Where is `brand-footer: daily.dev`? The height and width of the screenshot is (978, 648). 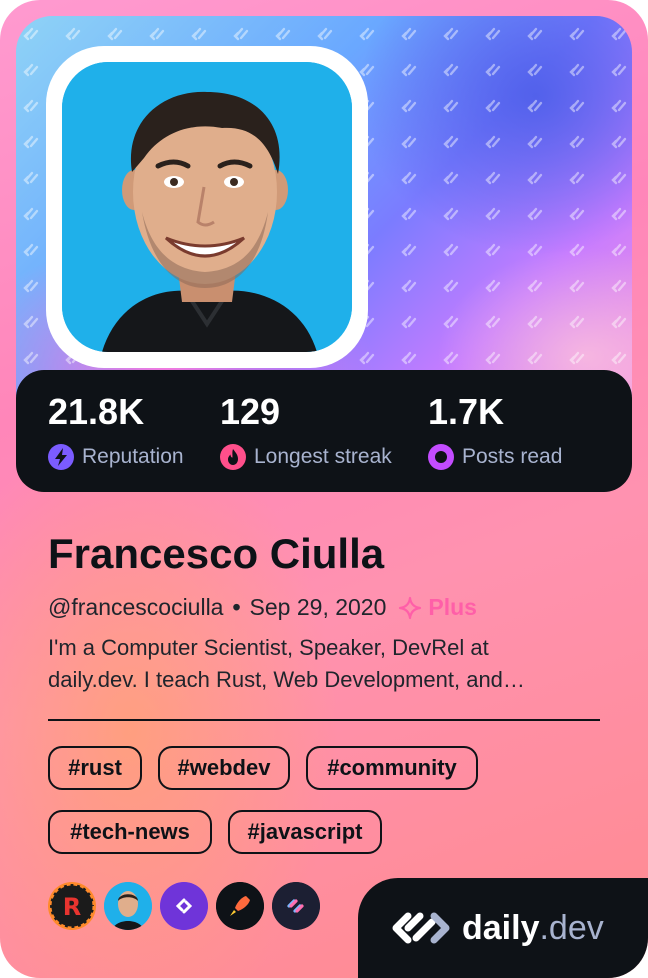
brand-footer: daily.dev is located at coordinates (503, 928).